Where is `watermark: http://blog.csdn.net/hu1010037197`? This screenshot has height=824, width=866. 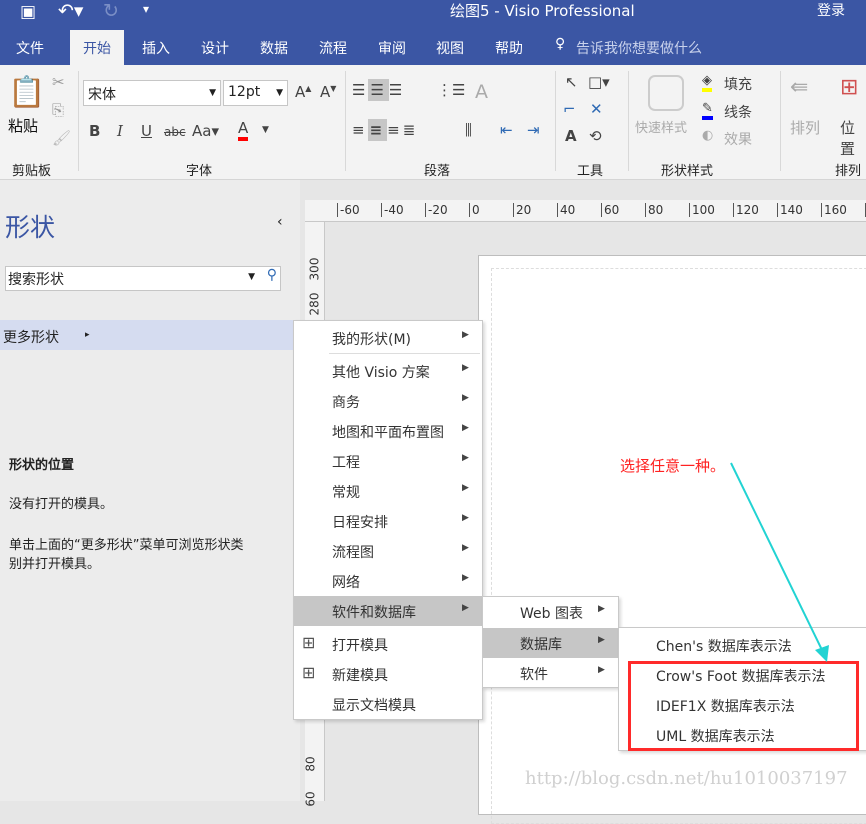
watermark: http://blog.csdn.net/hu1010037197 is located at coordinates (686, 778).